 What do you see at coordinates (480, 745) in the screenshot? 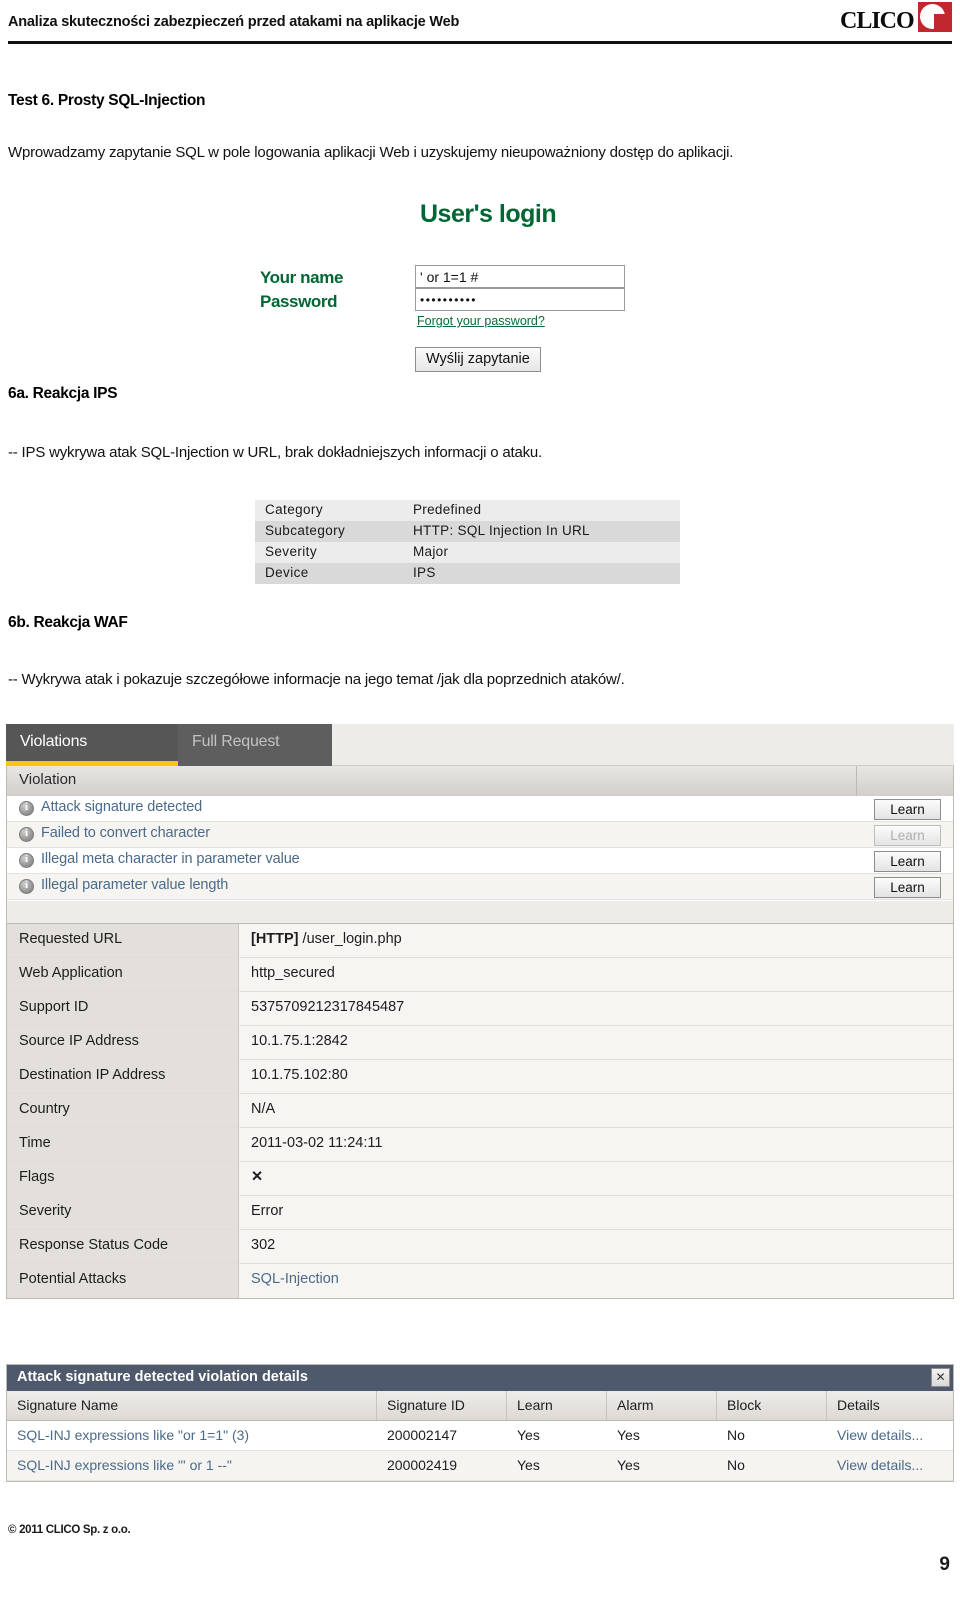
I see `waf-tab-bar: Violations Full Request` at bounding box center [480, 745].